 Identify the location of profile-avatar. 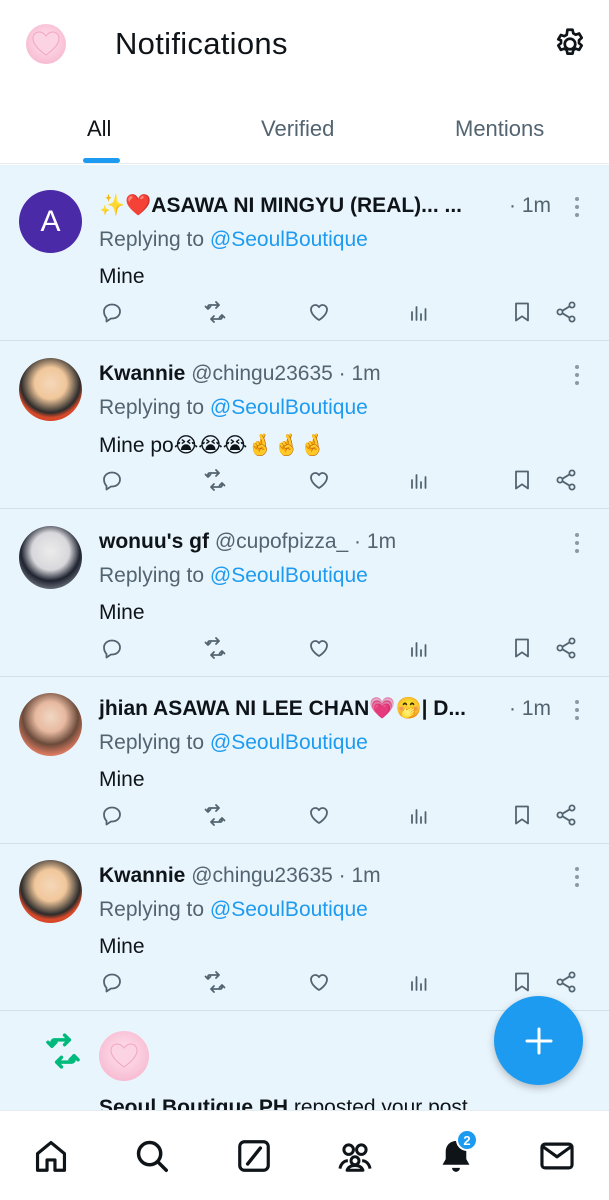
(46, 44).